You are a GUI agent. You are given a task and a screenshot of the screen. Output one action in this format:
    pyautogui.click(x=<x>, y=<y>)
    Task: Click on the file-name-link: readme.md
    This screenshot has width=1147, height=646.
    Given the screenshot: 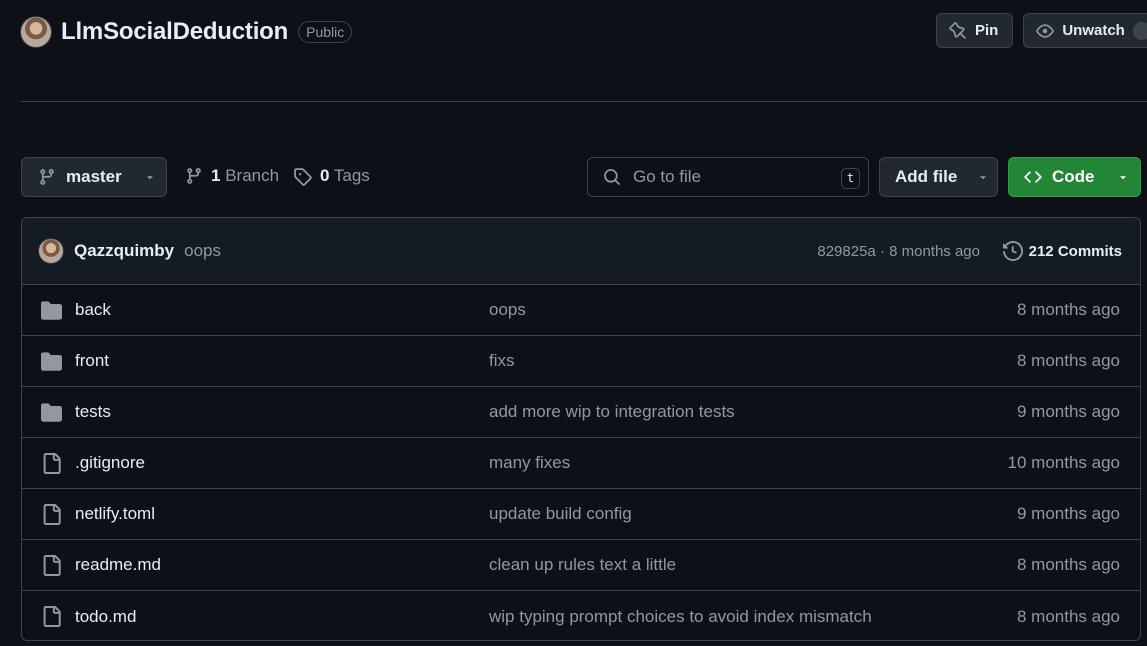 What is the action you would take?
    pyautogui.click(x=118, y=565)
    